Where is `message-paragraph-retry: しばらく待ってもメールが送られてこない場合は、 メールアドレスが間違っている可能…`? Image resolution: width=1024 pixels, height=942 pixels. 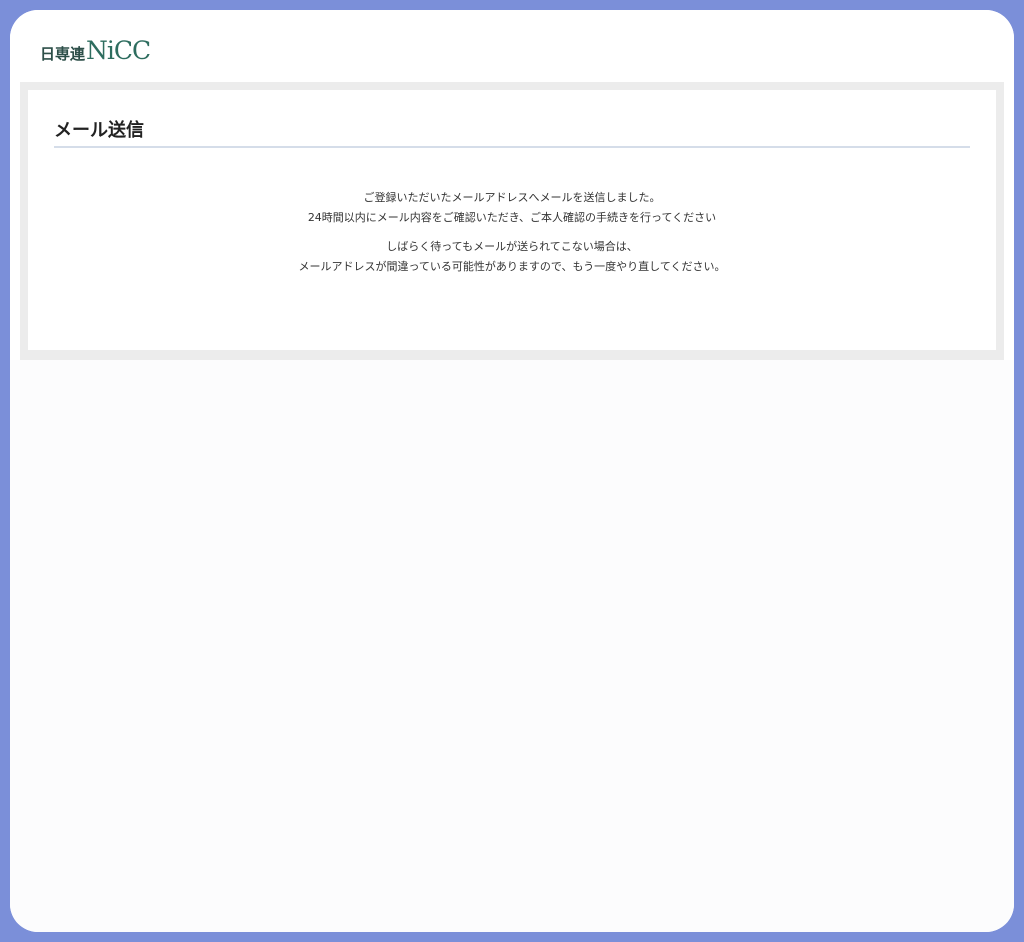
message-paragraph-retry: しばらく待ってもメールが送られてこない場合は、 メールアドレスが間違っている可能… is located at coordinates (512, 257).